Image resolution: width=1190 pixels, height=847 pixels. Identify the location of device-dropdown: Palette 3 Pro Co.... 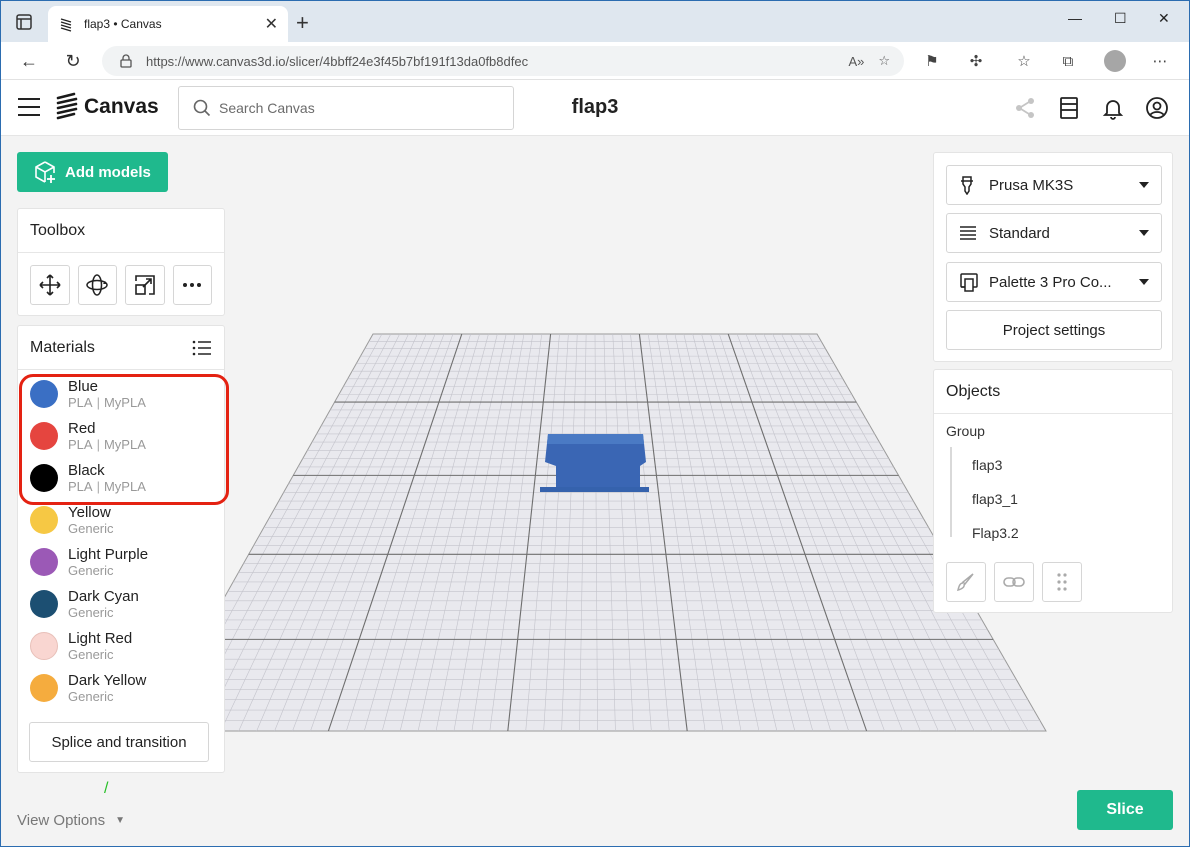
(1054, 282).